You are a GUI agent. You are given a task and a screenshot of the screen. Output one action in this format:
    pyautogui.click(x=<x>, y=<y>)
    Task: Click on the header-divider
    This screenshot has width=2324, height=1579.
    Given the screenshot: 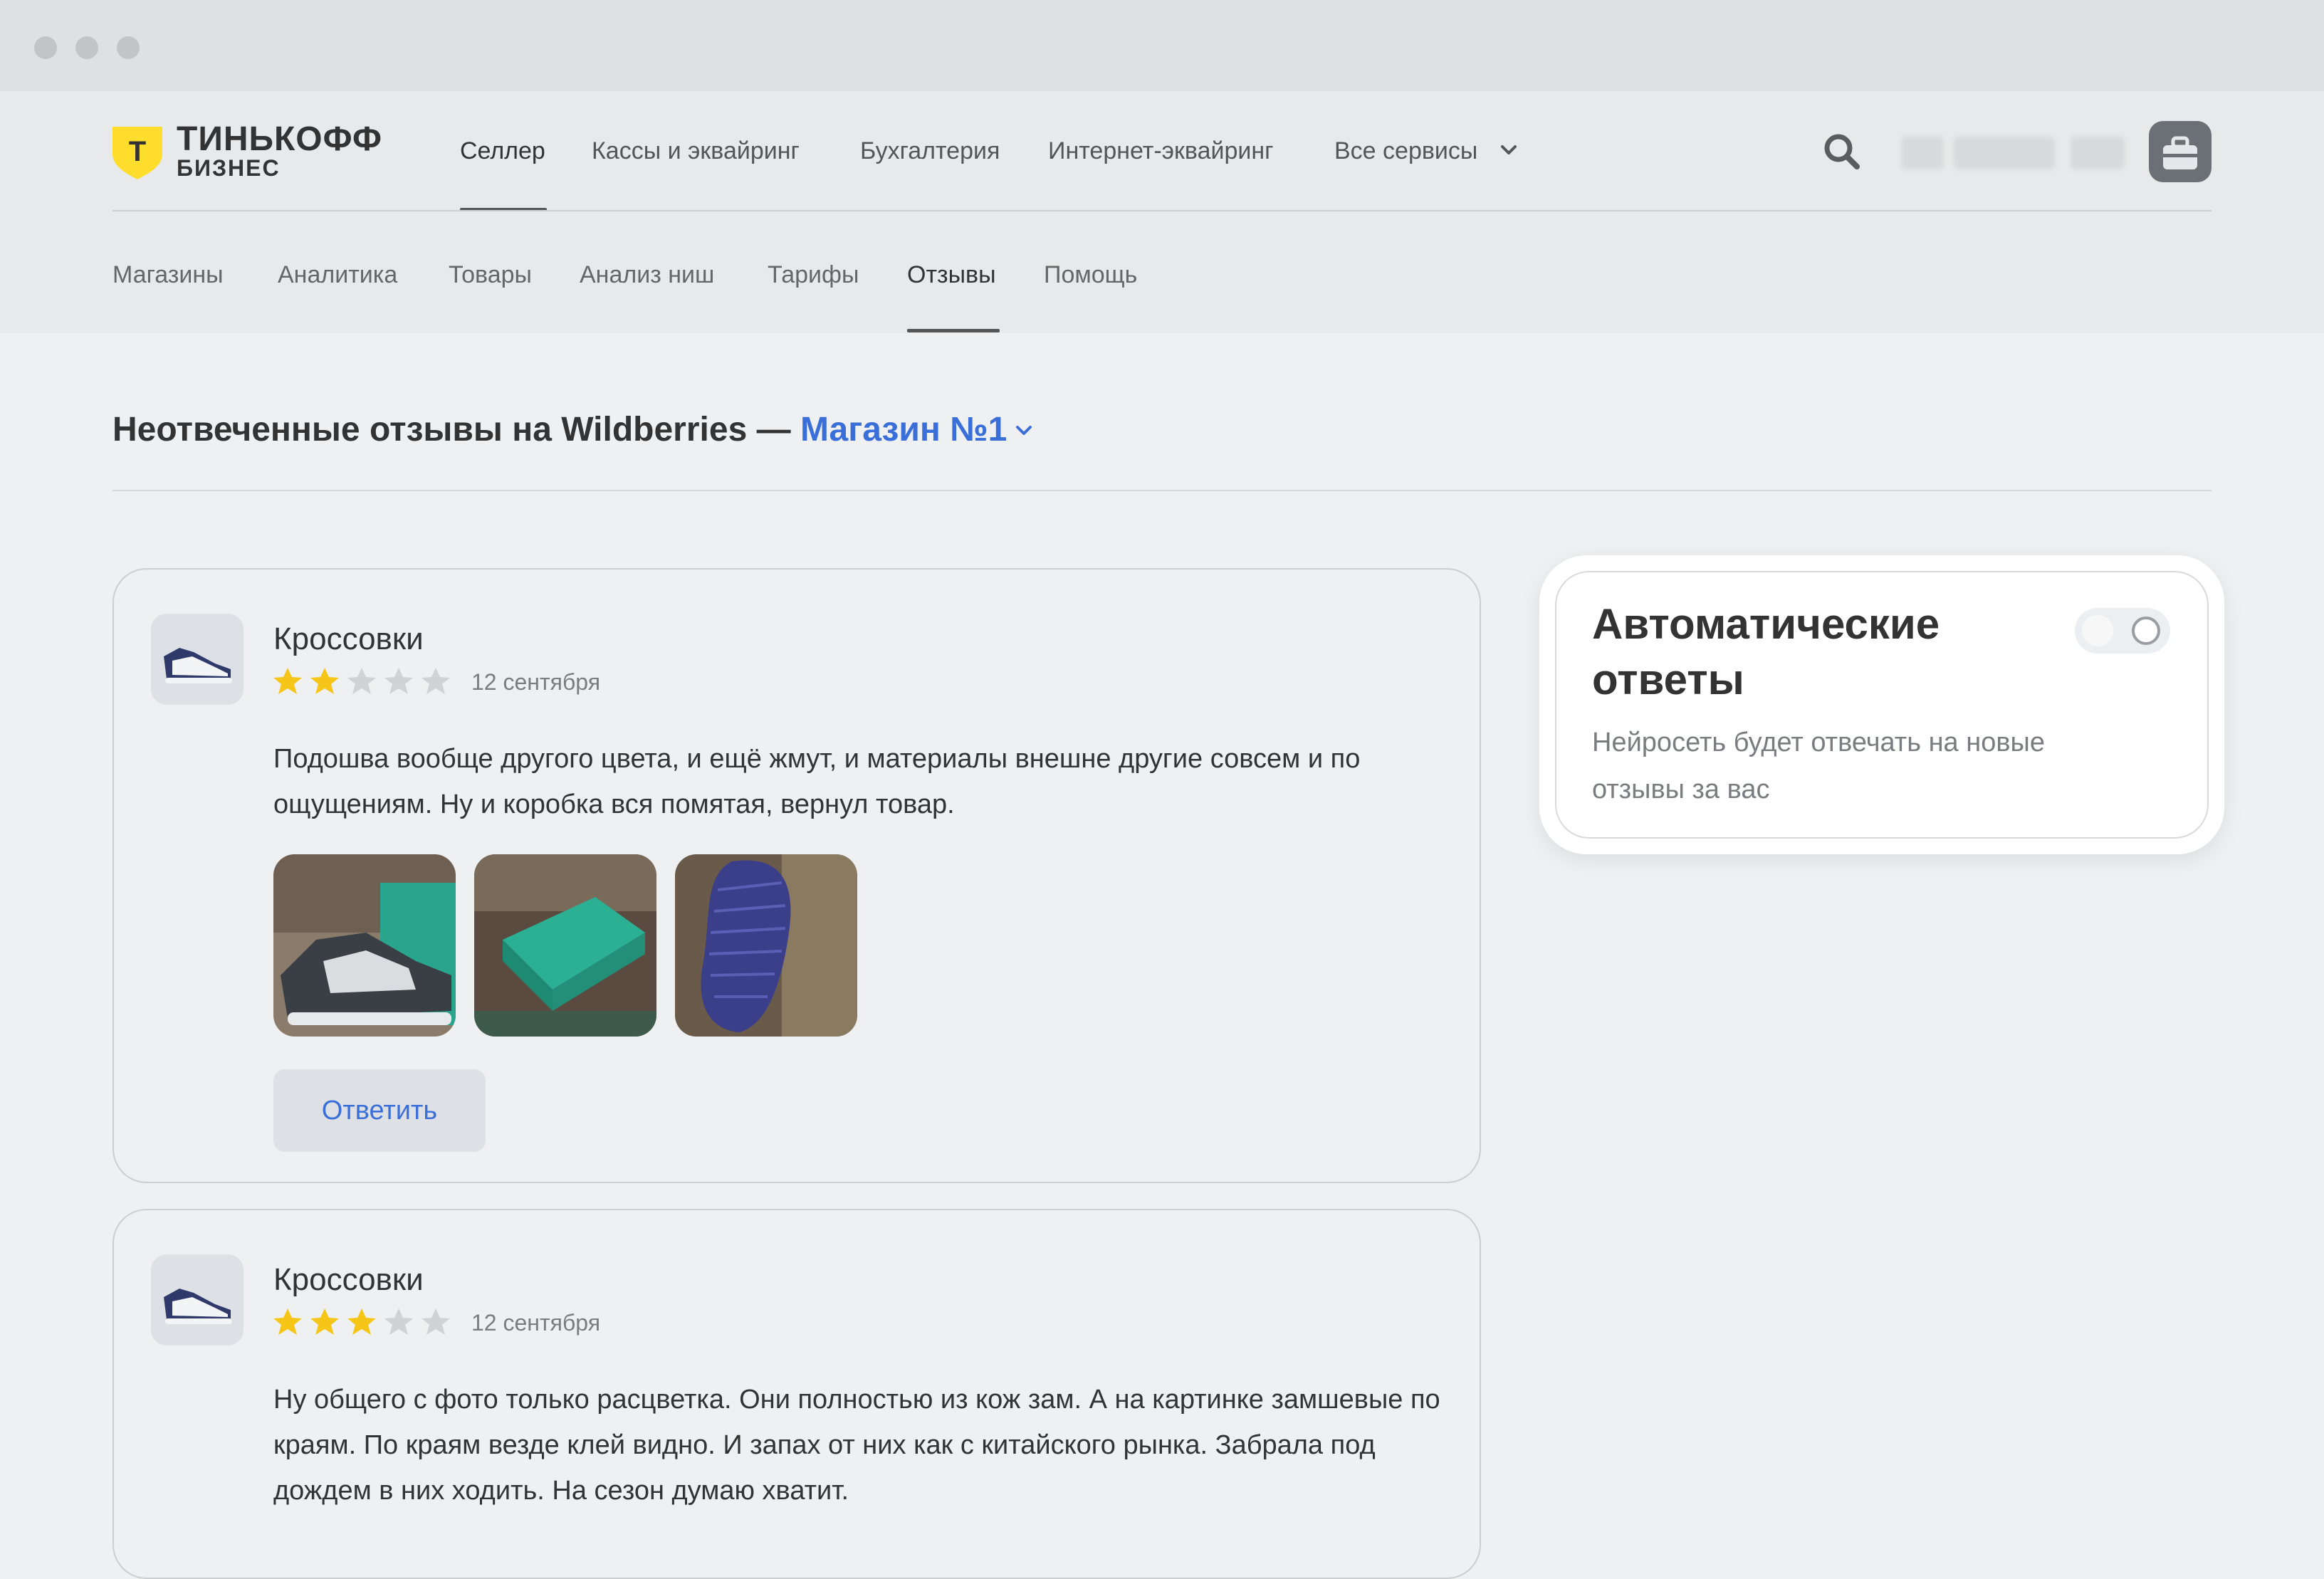 What is the action you would take?
    pyautogui.click(x=1162, y=210)
    